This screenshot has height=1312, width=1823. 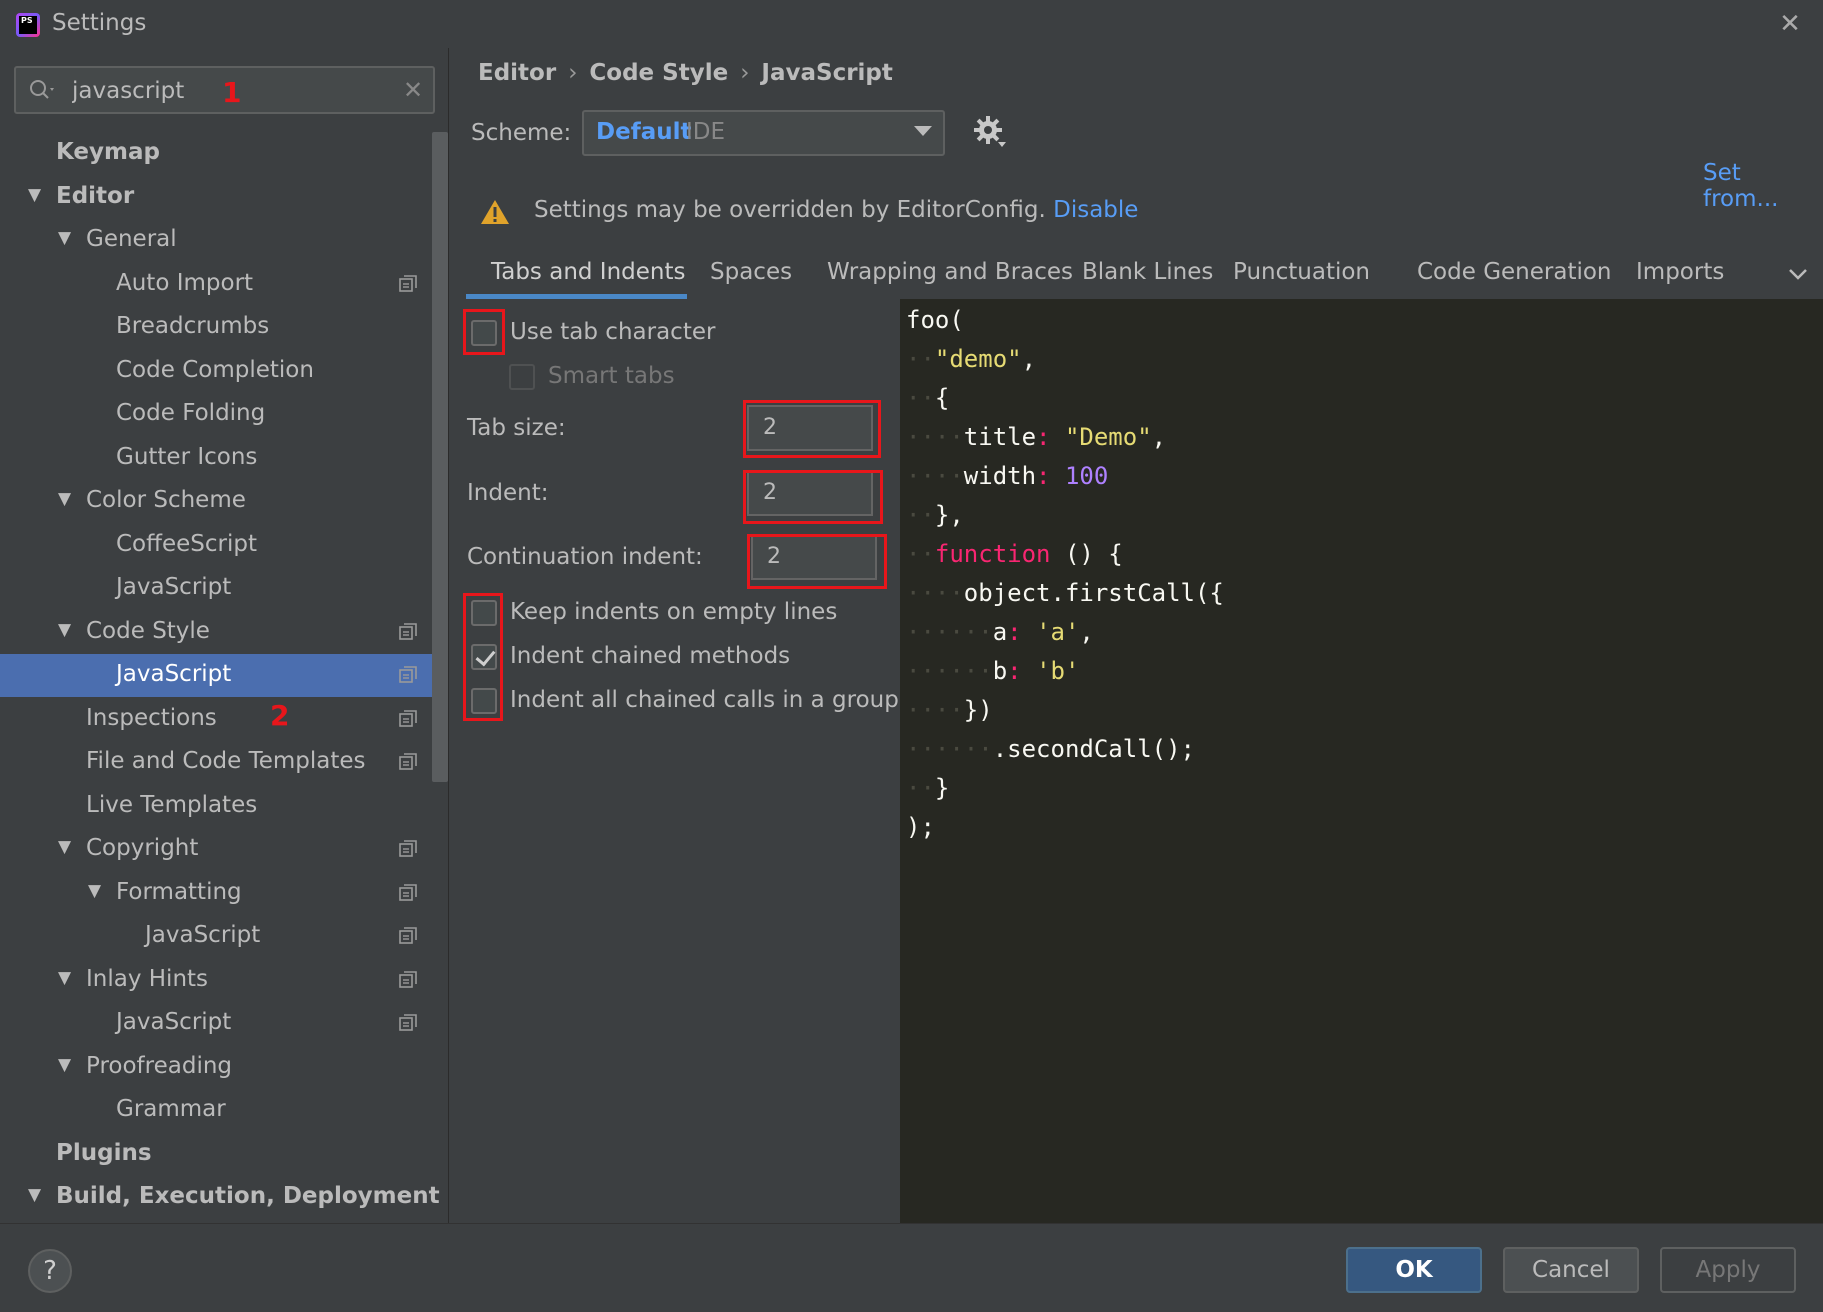 I want to click on warning-icon, so click(x=495, y=212).